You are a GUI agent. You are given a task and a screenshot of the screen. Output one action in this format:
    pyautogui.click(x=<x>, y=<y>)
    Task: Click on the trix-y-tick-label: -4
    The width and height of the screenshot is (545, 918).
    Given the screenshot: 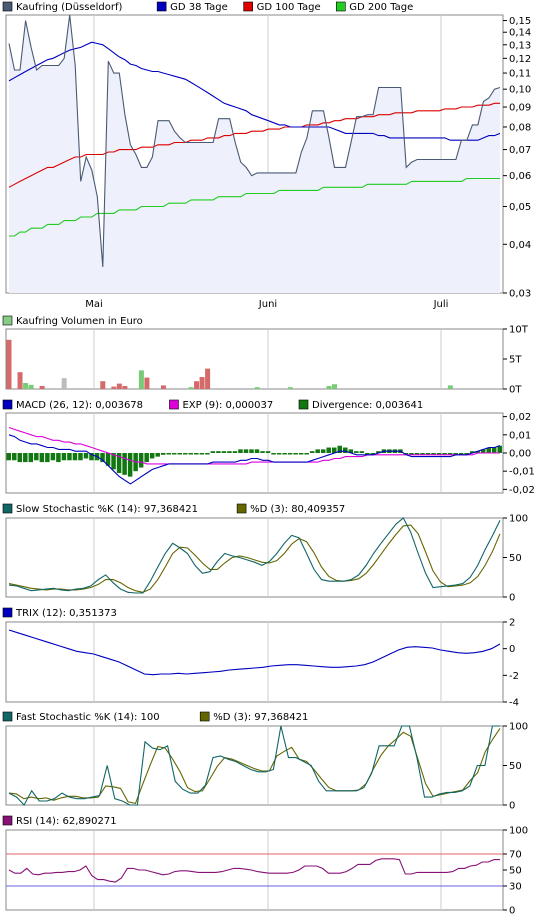 What is the action you would take?
    pyautogui.click(x=514, y=703)
    